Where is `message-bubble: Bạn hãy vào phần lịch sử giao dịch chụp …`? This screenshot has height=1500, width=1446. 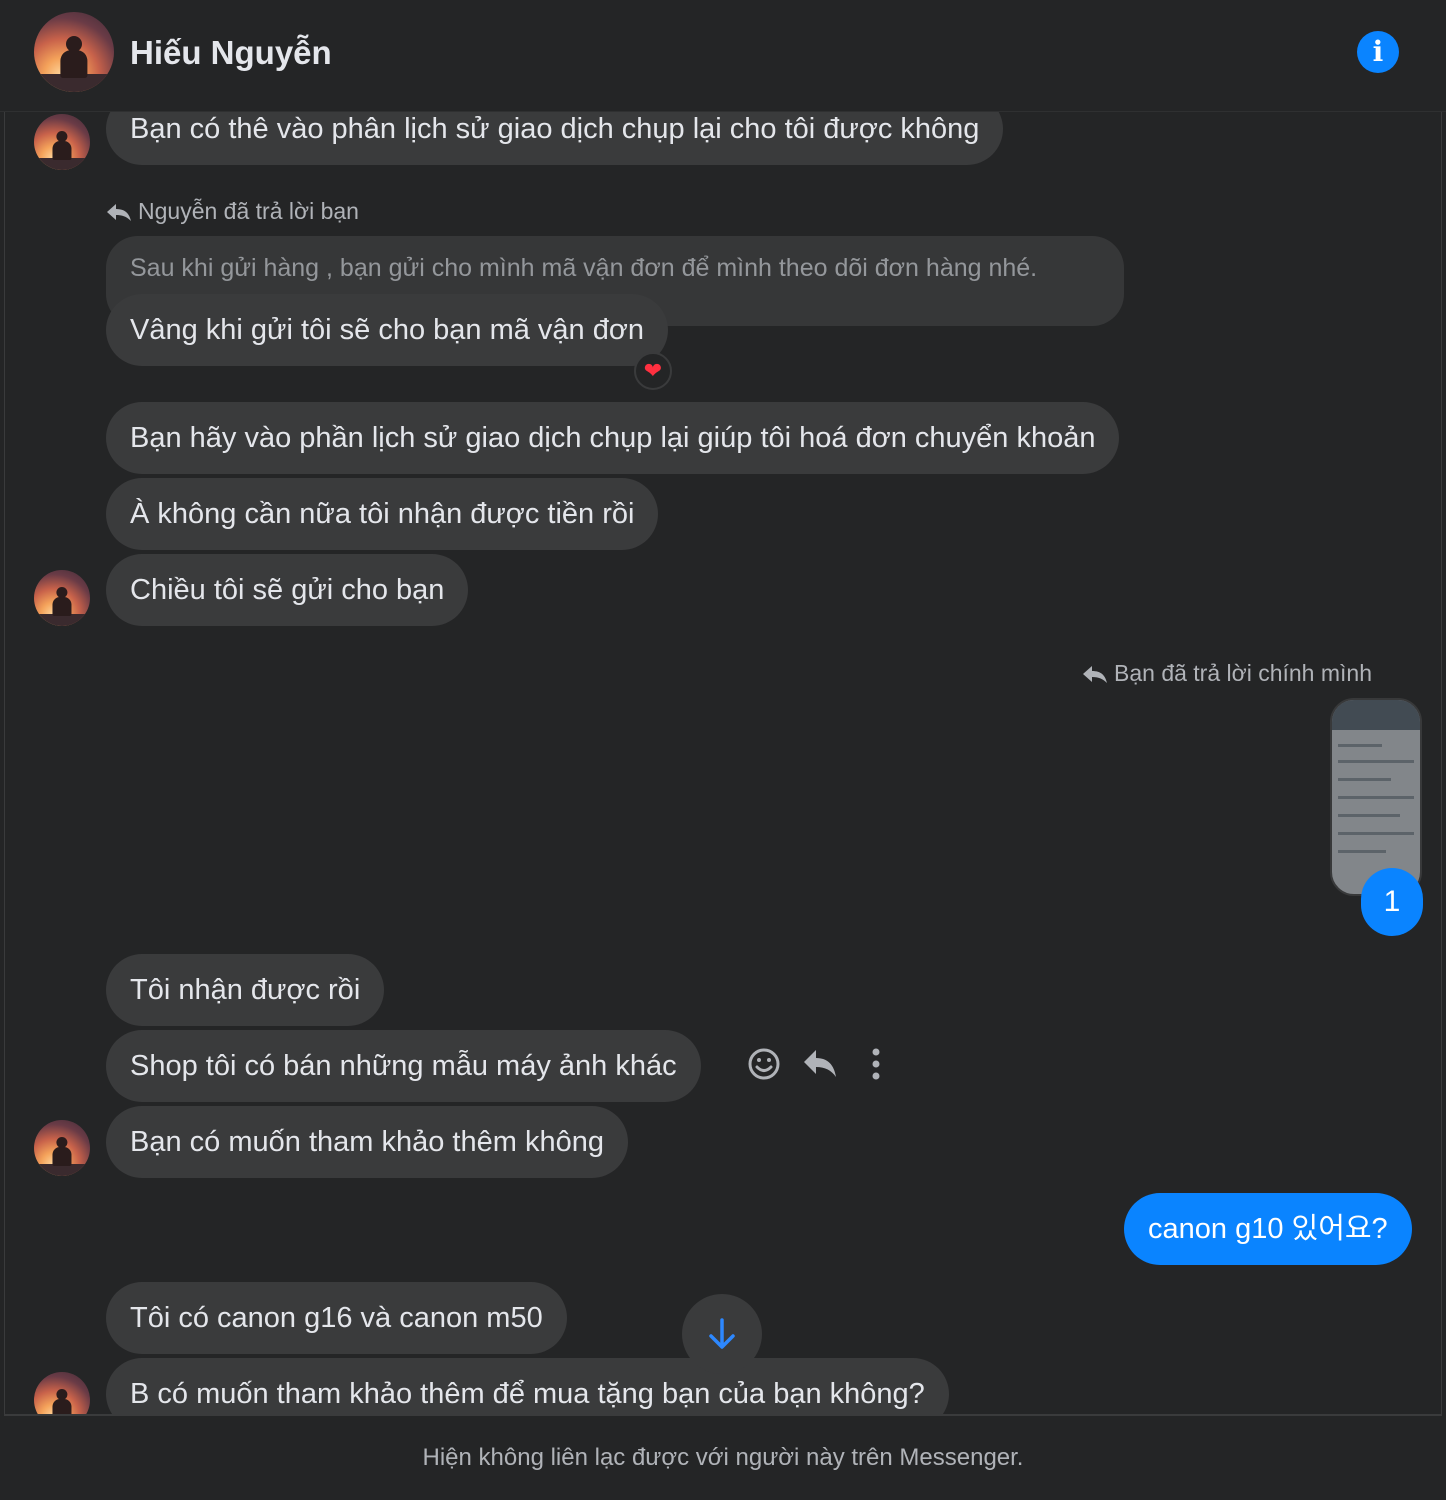
message-bubble: Bạn hãy vào phần lịch sử giao dịch chụp … is located at coordinates (613, 438).